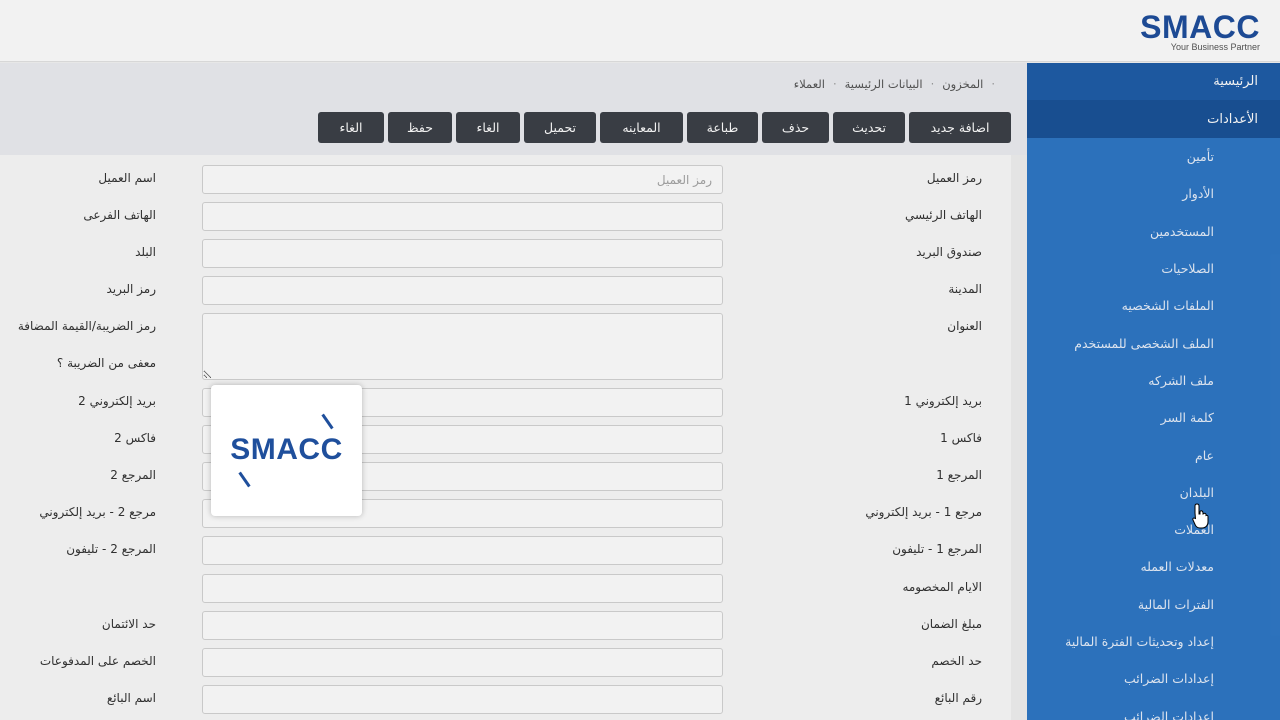 This screenshot has height=720, width=1280. Describe the element at coordinates (462, 290) in the screenshot. I see `city-input` at that location.